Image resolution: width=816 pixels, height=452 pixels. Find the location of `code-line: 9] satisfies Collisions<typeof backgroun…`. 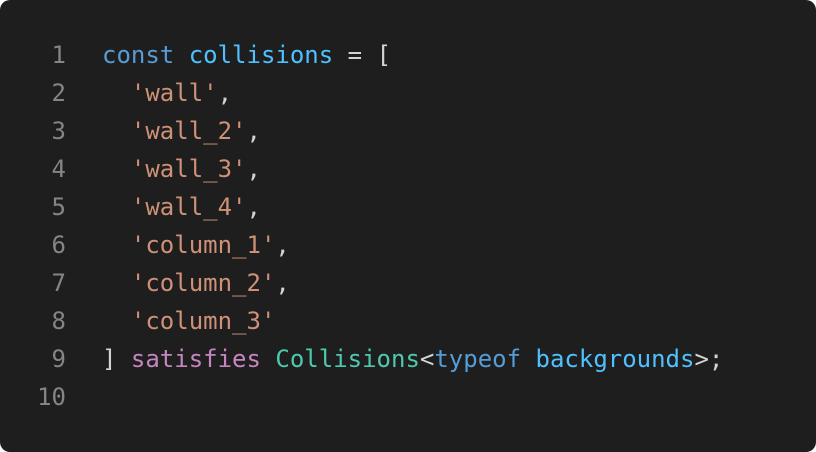

code-line: 9] satisfies Collisions<typeof backgroun… is located at coordinates (408, 359).